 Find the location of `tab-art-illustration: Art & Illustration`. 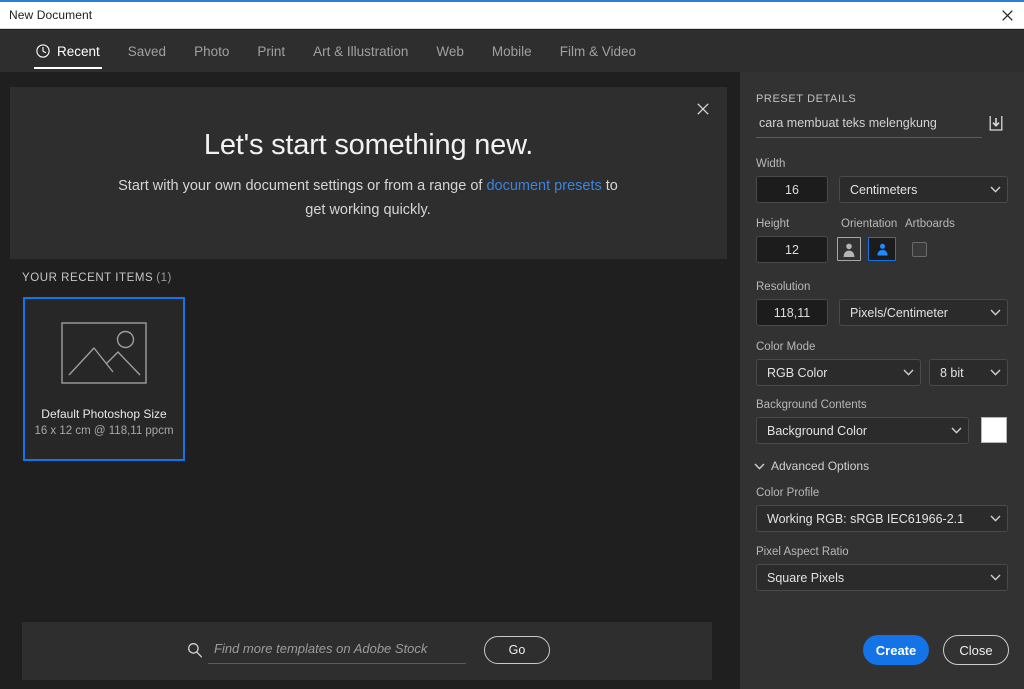

tab-art-illustration: Art & Illustration is located at coordinates (360, 51).